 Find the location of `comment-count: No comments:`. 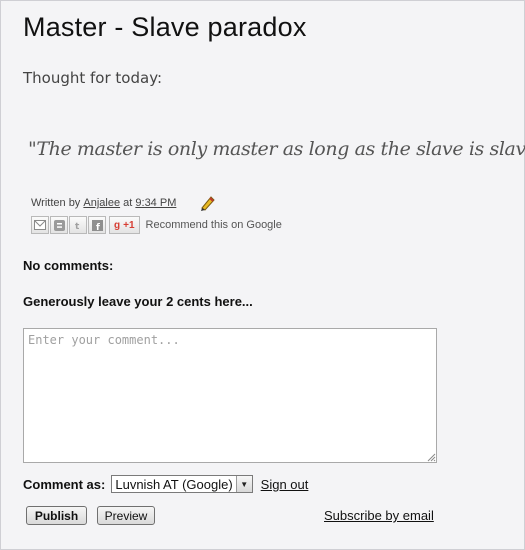

comment-count: No comments: is located at coordinates (68, 265).